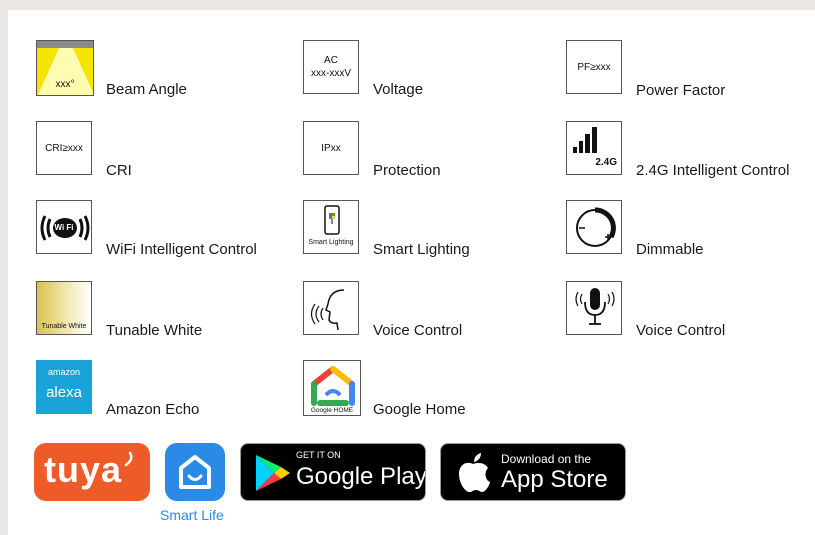 The width and height of the screenshot is (815, 535). I want to click on feature-label: Protection, so click(407, 170).